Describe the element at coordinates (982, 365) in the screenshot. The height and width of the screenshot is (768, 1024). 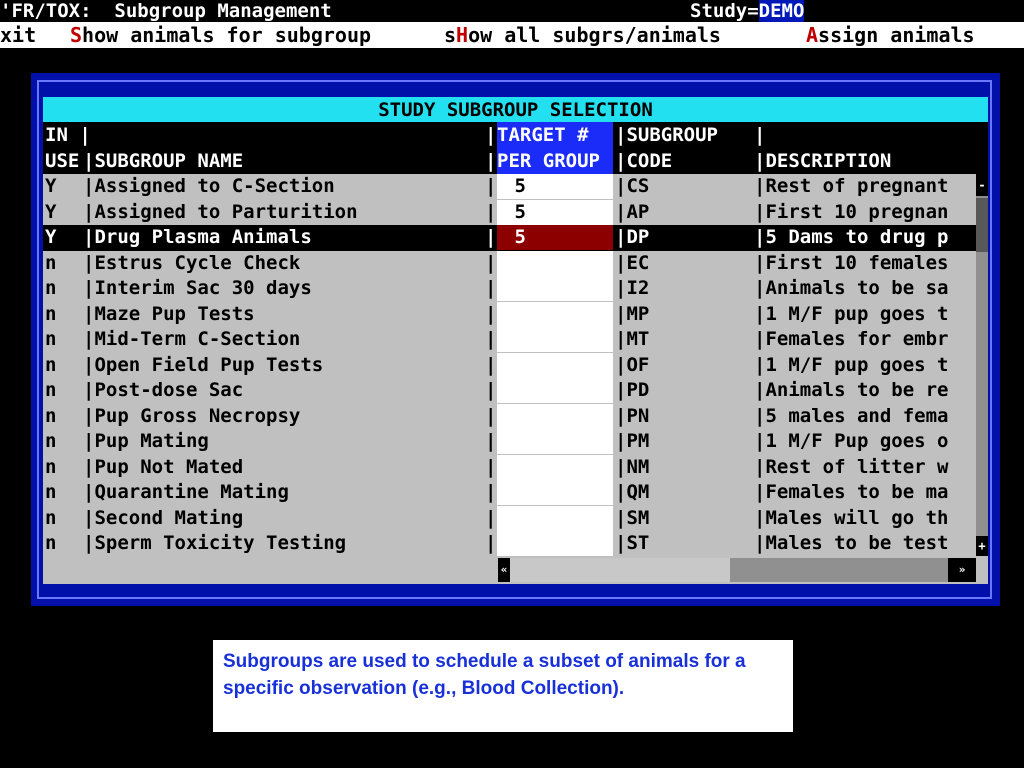
I see `vertical-scrollbar: - +` at that location.